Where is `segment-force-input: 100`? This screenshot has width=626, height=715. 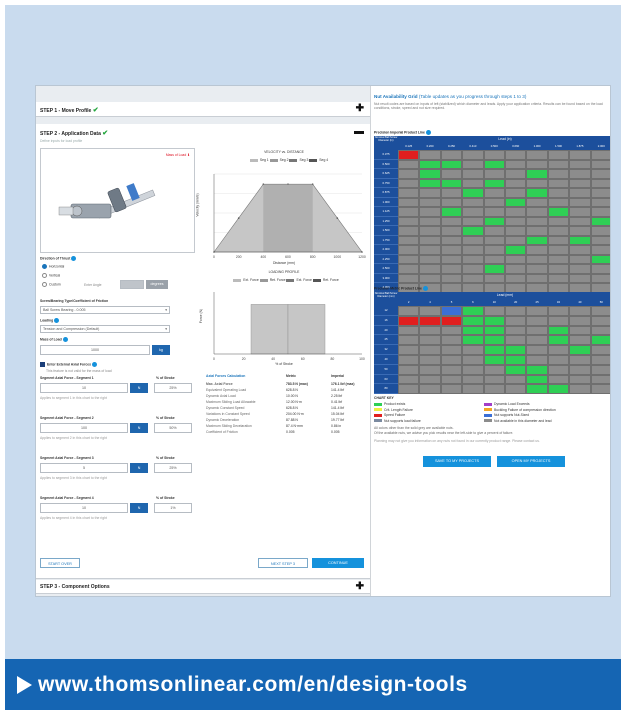
segment-force-input: 100 is located at coordinates (84, 428).